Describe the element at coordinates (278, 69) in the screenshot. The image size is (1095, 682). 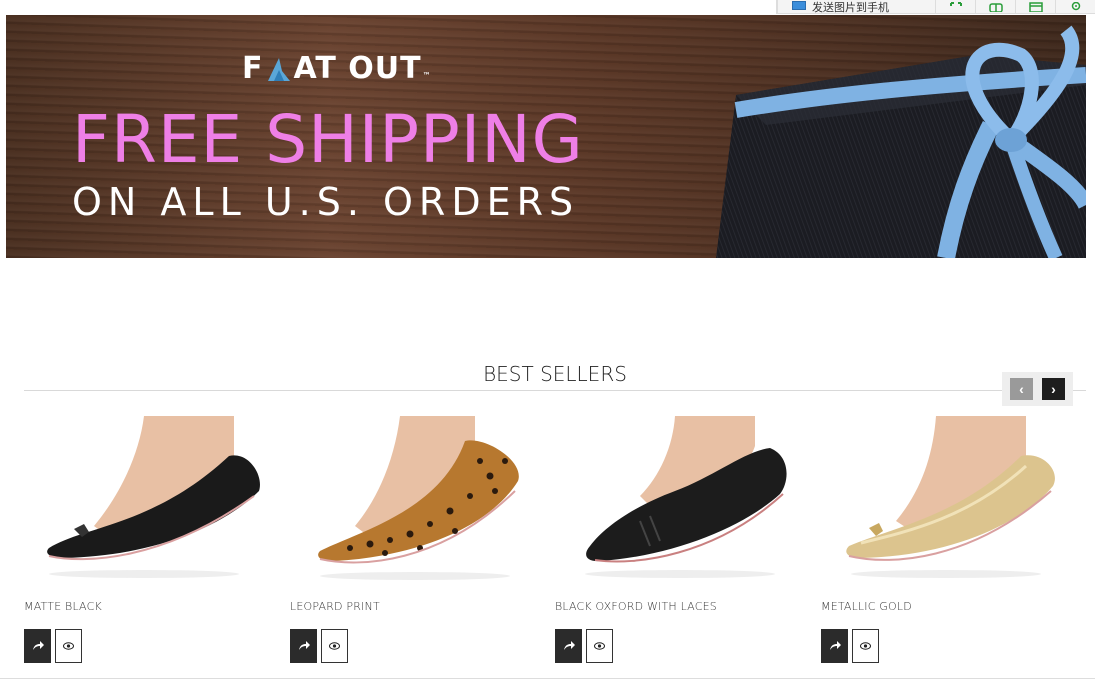
I see `logo-mark-icon` at that location.